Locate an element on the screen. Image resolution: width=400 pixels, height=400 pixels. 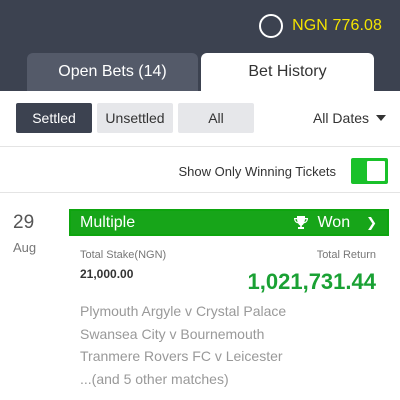
winning-tickets-row: Show Only Winning Tickets is located at coordinates (200, 170).